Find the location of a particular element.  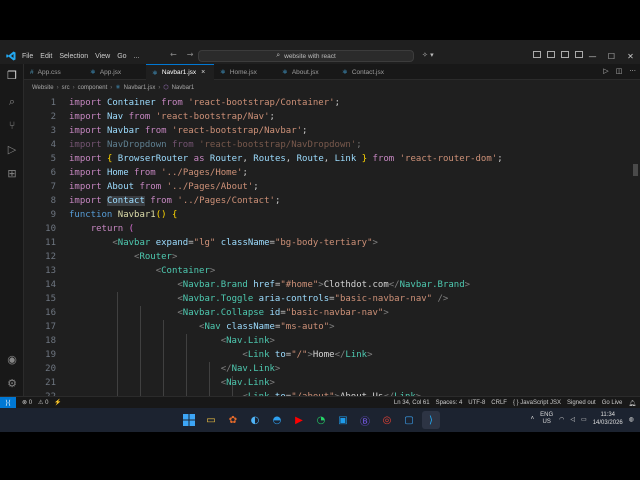

tab-navbar1-jsx: ⚛ Navbar1.jsx × is located at coordinates (180, 72).